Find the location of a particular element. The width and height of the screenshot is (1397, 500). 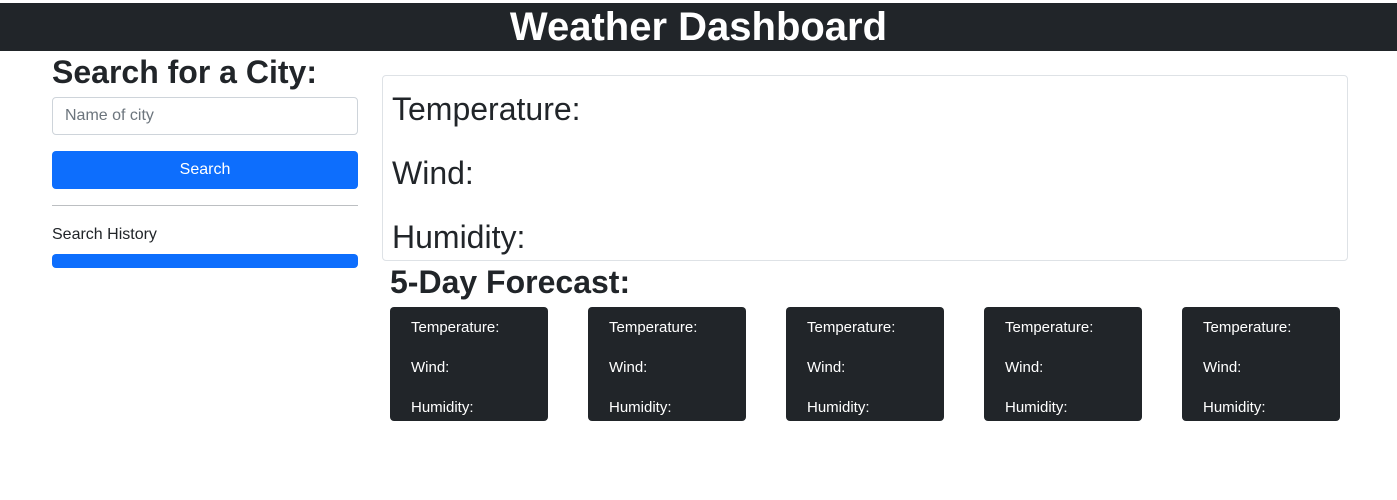

header-bar: Weather Dashboard is located at coordinates (698, 27).